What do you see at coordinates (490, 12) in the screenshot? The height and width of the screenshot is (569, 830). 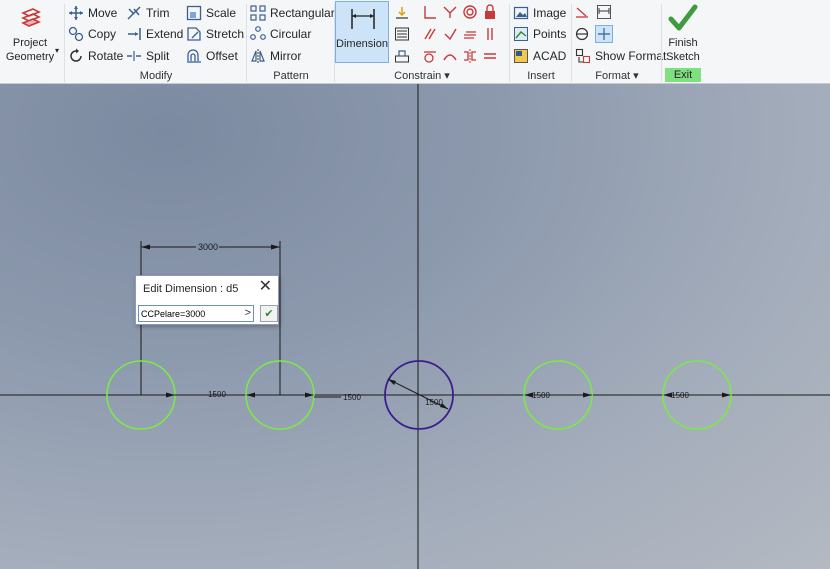 I see `fix-lock-icon` at bounding box center [490, 12].